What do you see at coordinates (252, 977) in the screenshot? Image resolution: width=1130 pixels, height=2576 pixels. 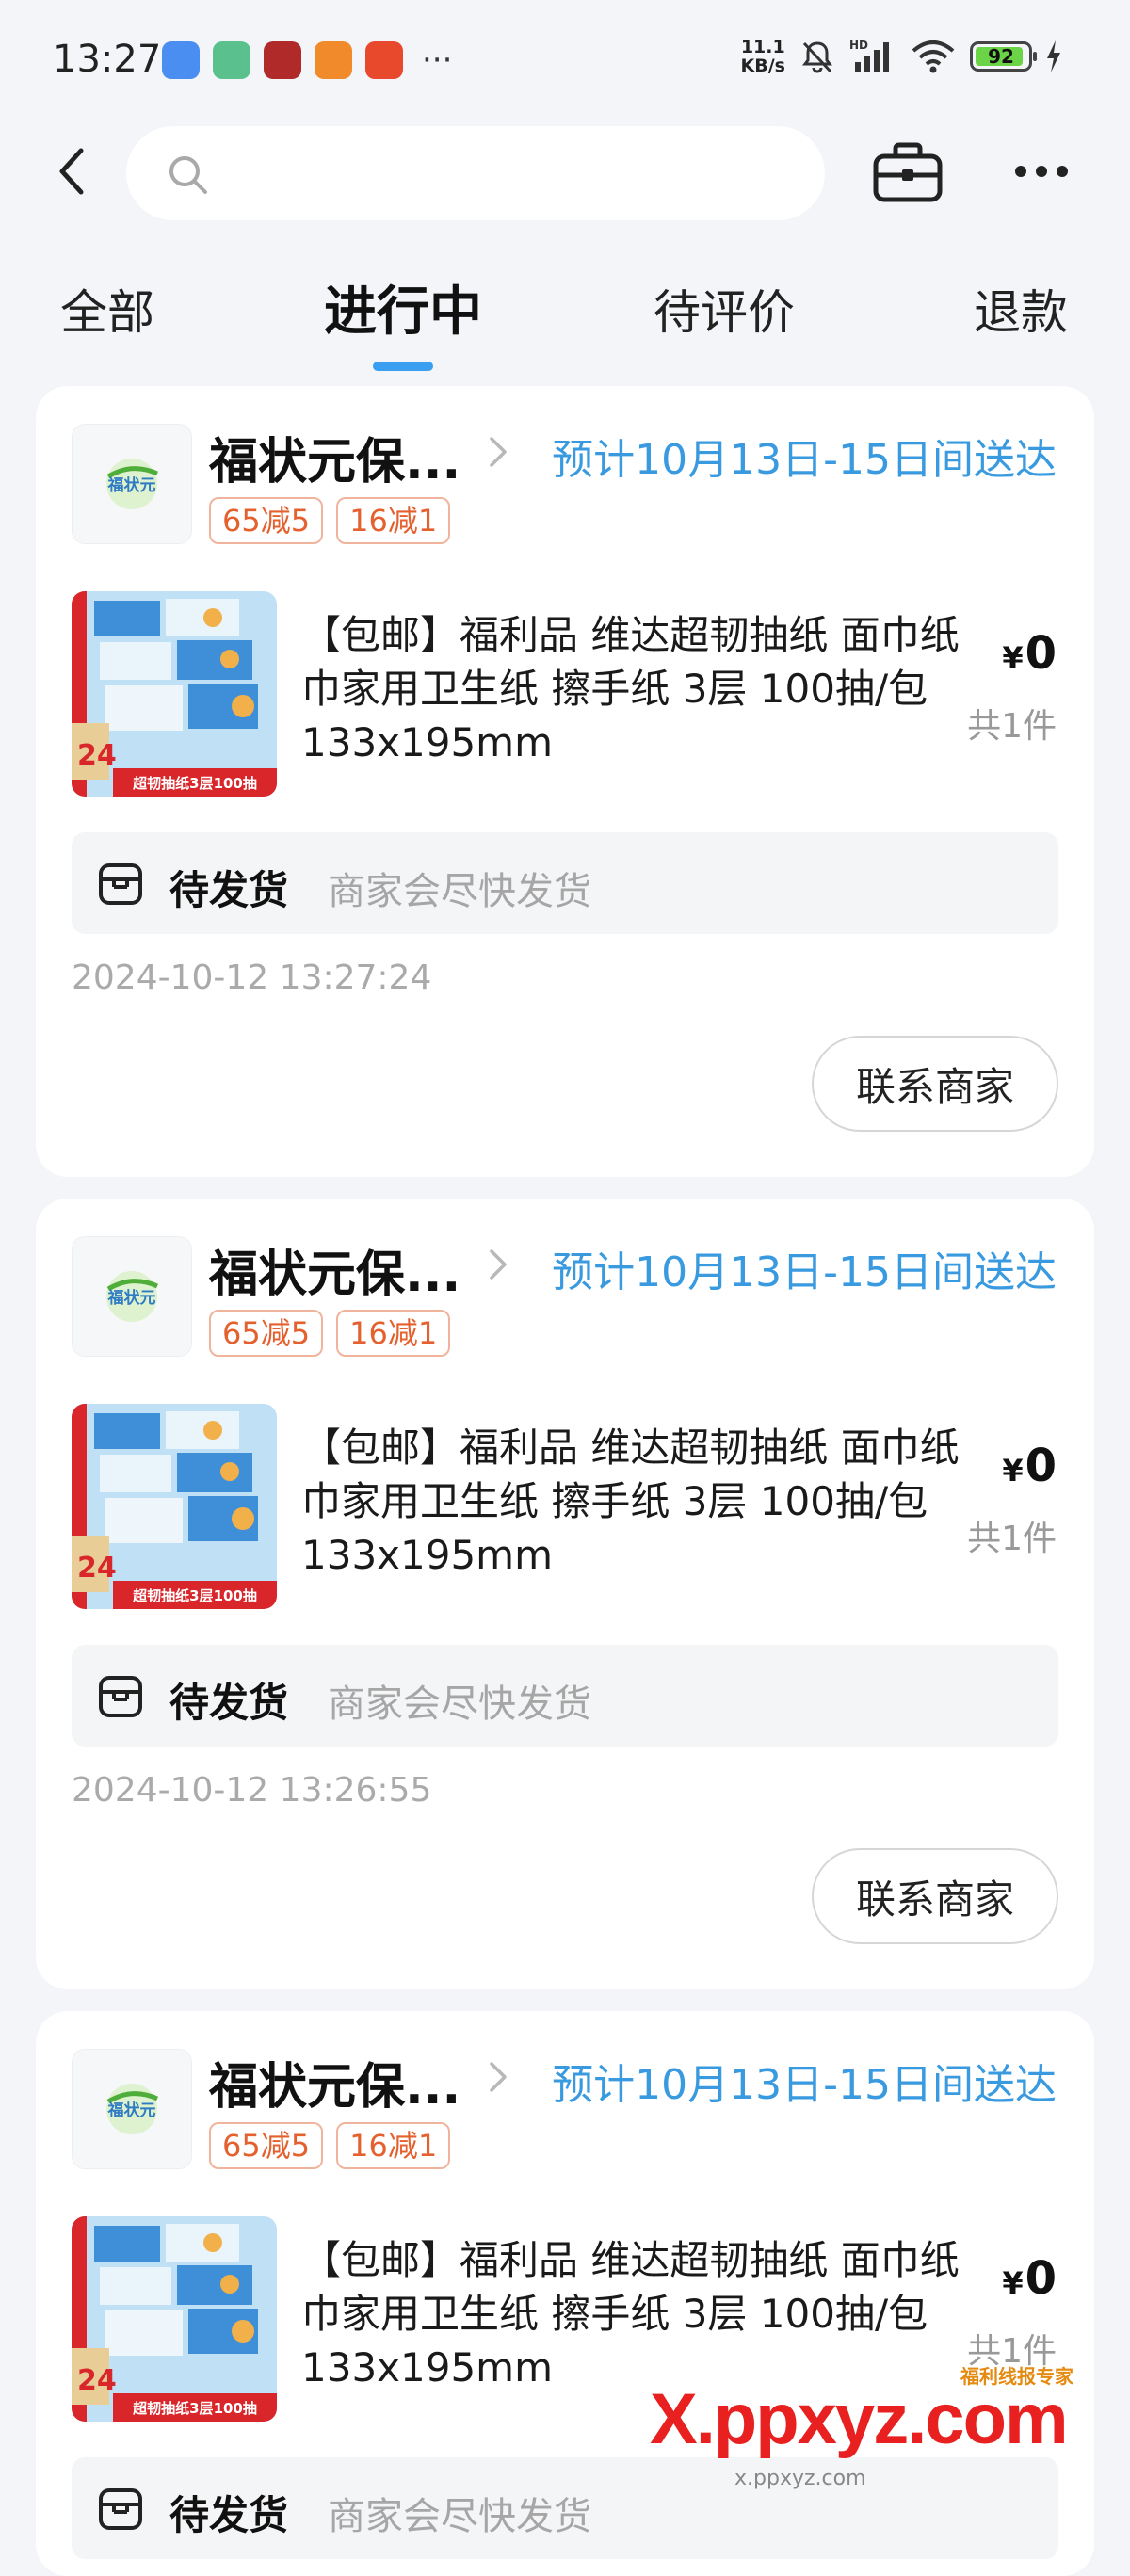 I see `order-timestamp: 2024-10-12 13:27:24` at bounding box center [252, 977].